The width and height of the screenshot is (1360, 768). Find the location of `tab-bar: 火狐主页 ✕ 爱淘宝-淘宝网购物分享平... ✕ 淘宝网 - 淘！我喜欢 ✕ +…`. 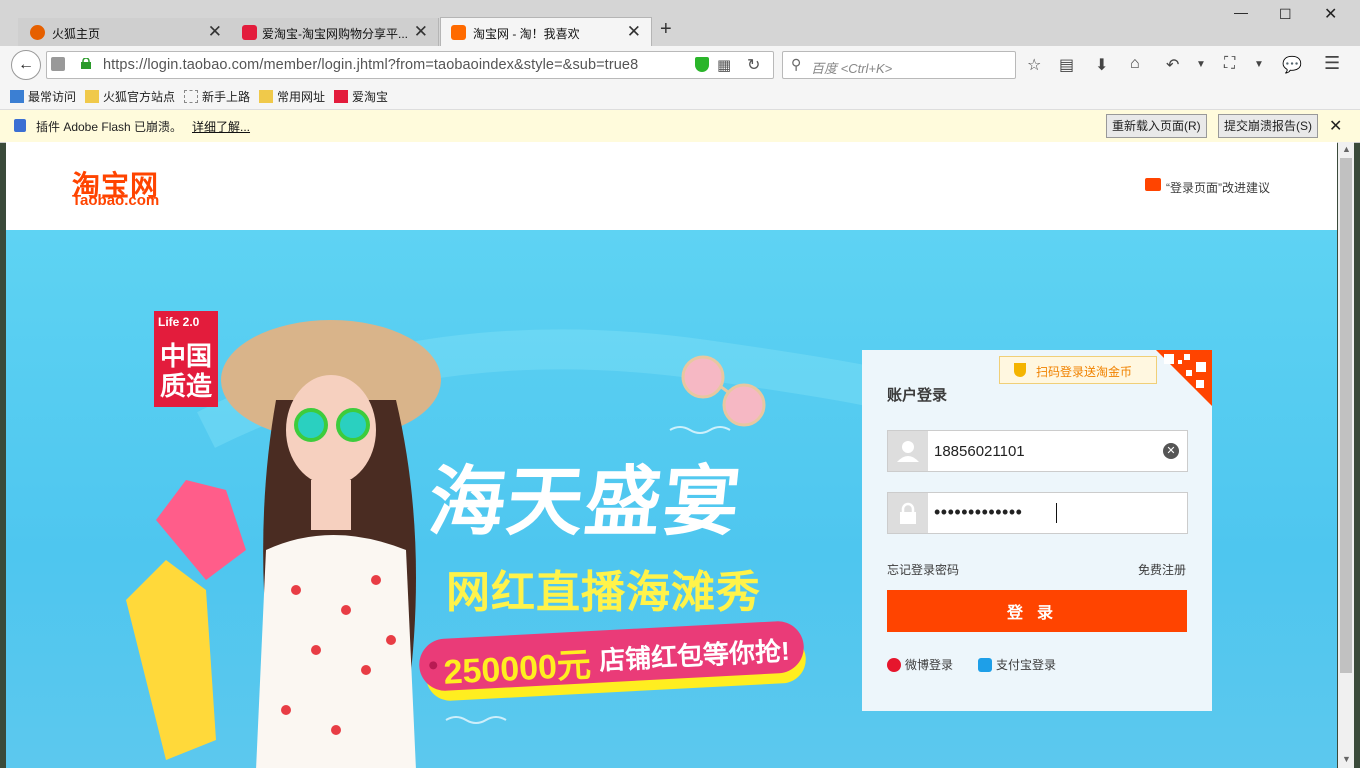

tab-bar: 火狐主页 ✕ 爱淘宝-淘宝网购物分享平... ✕ 淘宝网 - 淘！我喜欢 ✕ +… is located at coordinates (680, 23).